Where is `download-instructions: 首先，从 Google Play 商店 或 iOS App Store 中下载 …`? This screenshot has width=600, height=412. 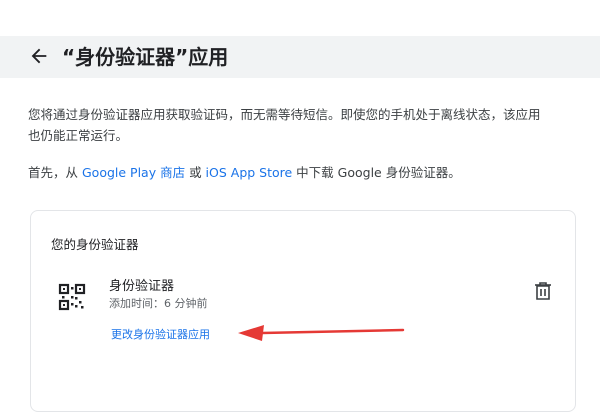 download-instructions: 首先，从 Google Play 商店 或 iOS App Store 中下载 … is located at coordinates (288, 172).